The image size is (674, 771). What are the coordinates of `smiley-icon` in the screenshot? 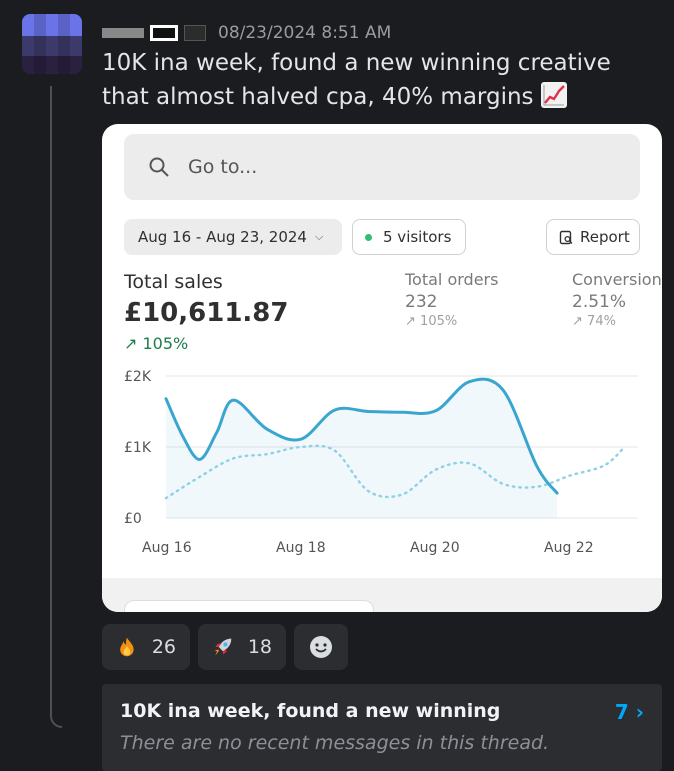 It's located at (321, 647).